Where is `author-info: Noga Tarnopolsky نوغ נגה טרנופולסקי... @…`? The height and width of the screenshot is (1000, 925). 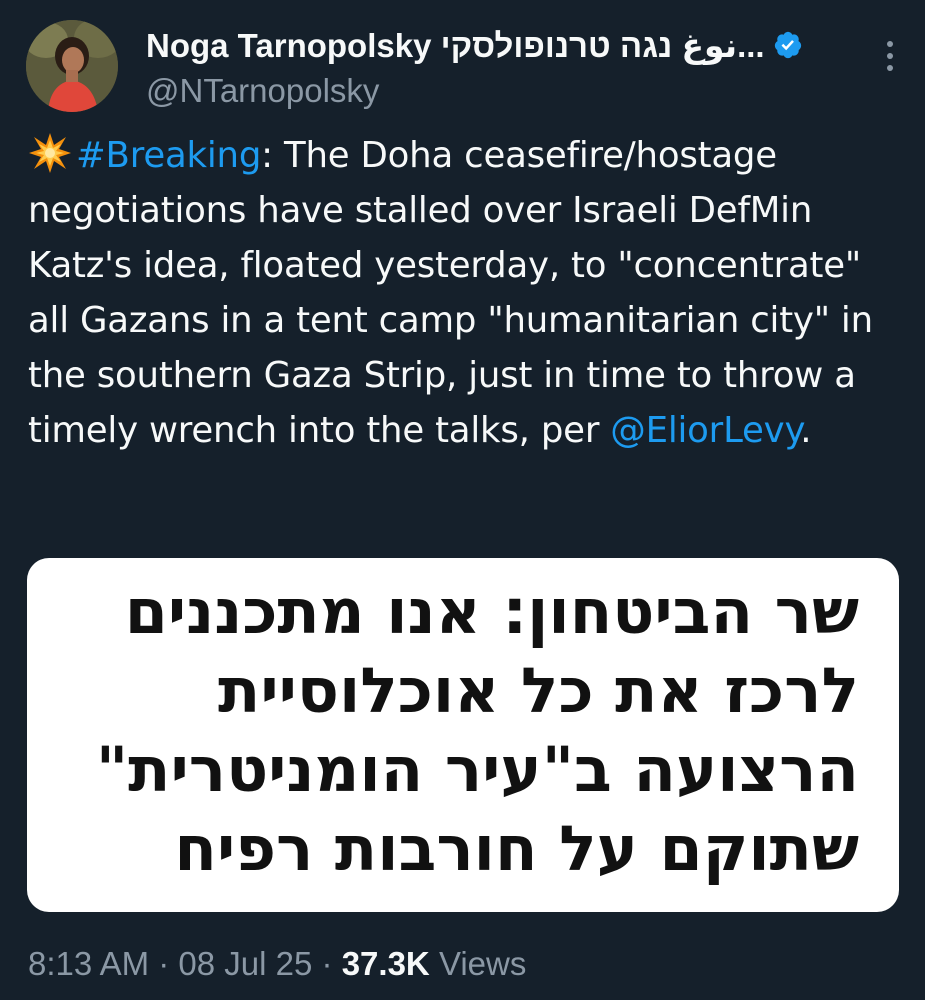 author-info: Noga Tarnopolsky نوغ נגה טרנופולסקי... @… is located at coordinates (506, 67).